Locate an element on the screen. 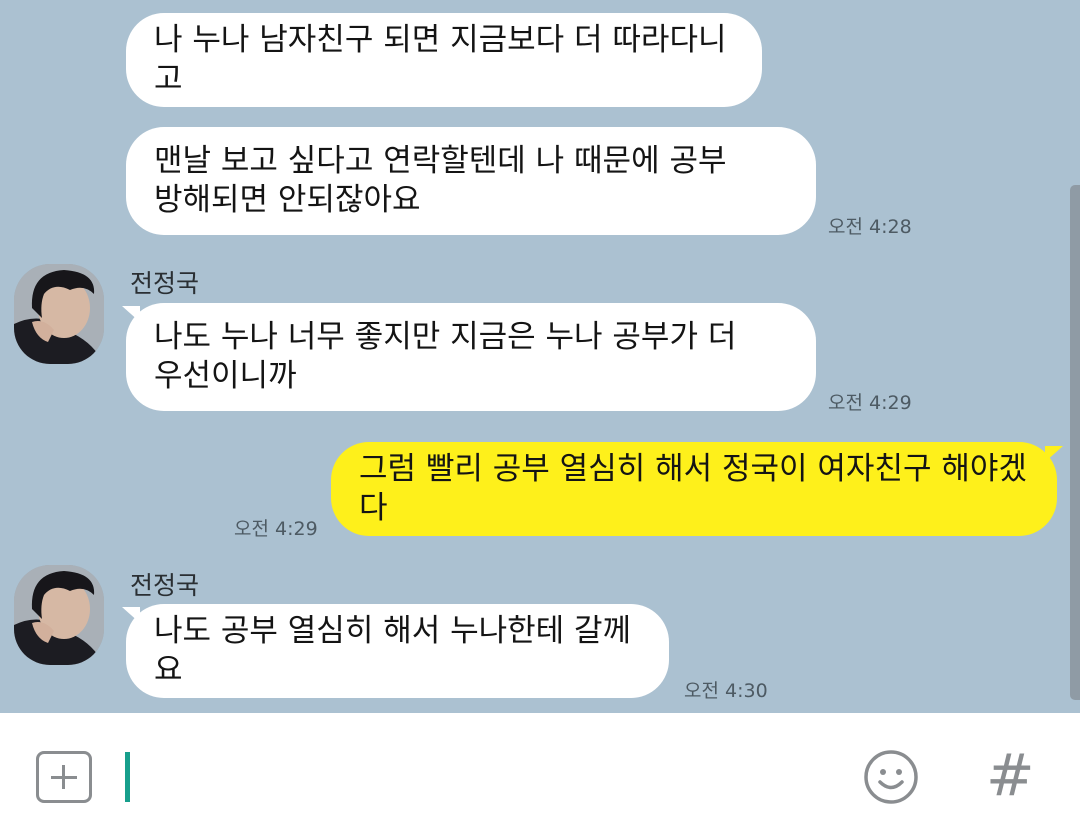  plus-icon is located at coordinates (64, 777).